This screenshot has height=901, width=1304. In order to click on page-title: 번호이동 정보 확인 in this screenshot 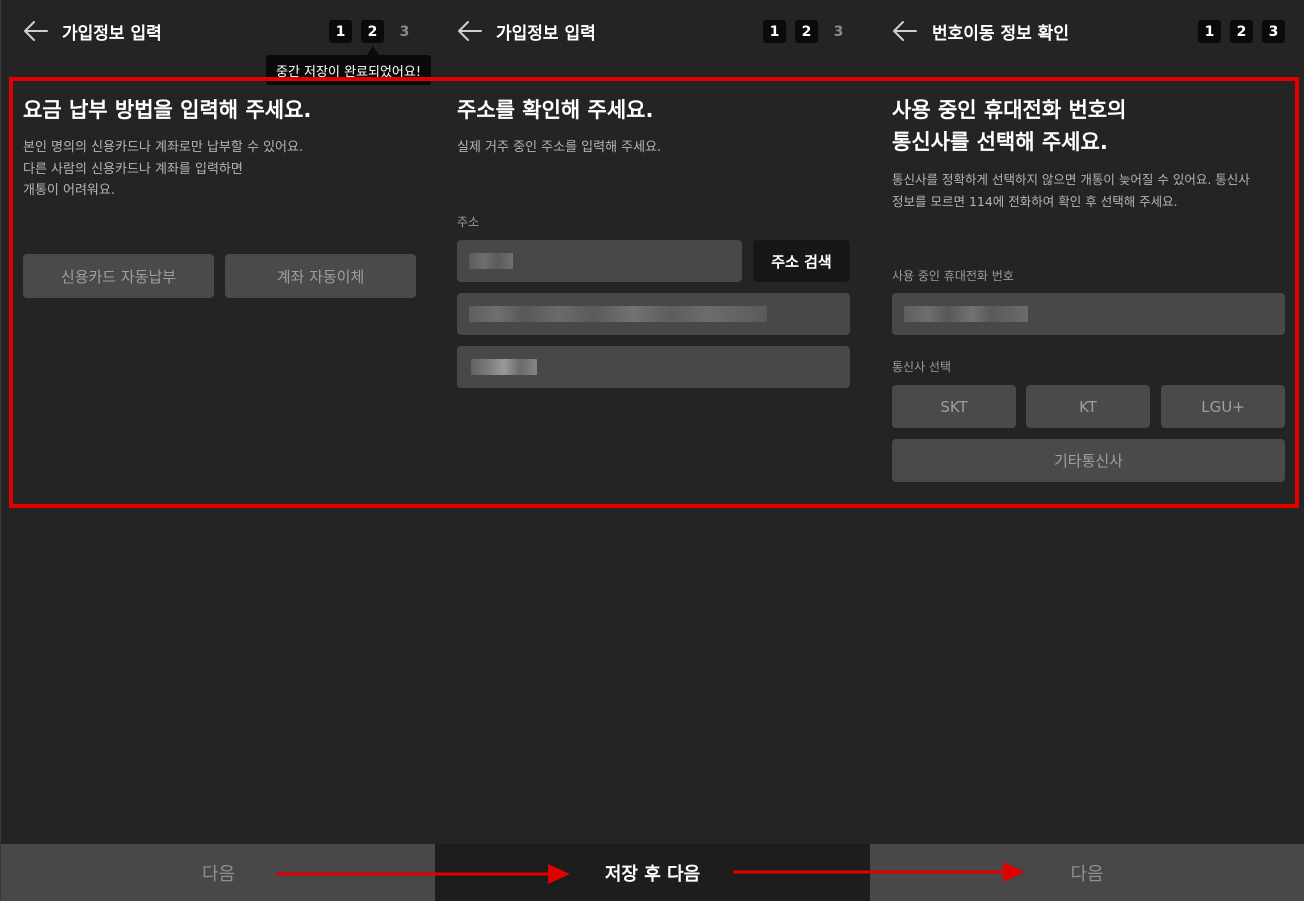, I will do `click(1000, 34)`.